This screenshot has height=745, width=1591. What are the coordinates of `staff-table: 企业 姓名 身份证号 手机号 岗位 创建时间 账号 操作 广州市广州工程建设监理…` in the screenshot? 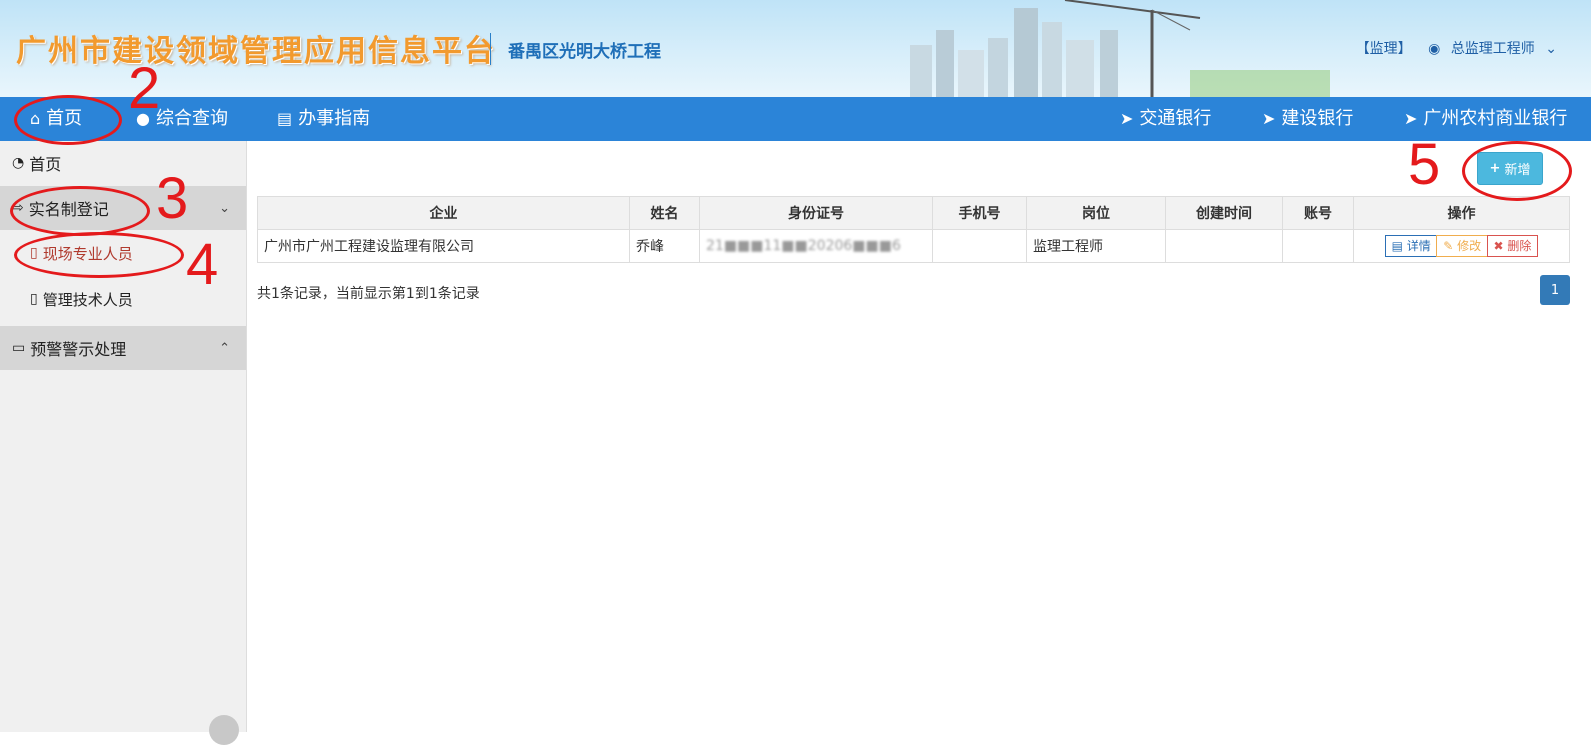 It's located at (913, 229).